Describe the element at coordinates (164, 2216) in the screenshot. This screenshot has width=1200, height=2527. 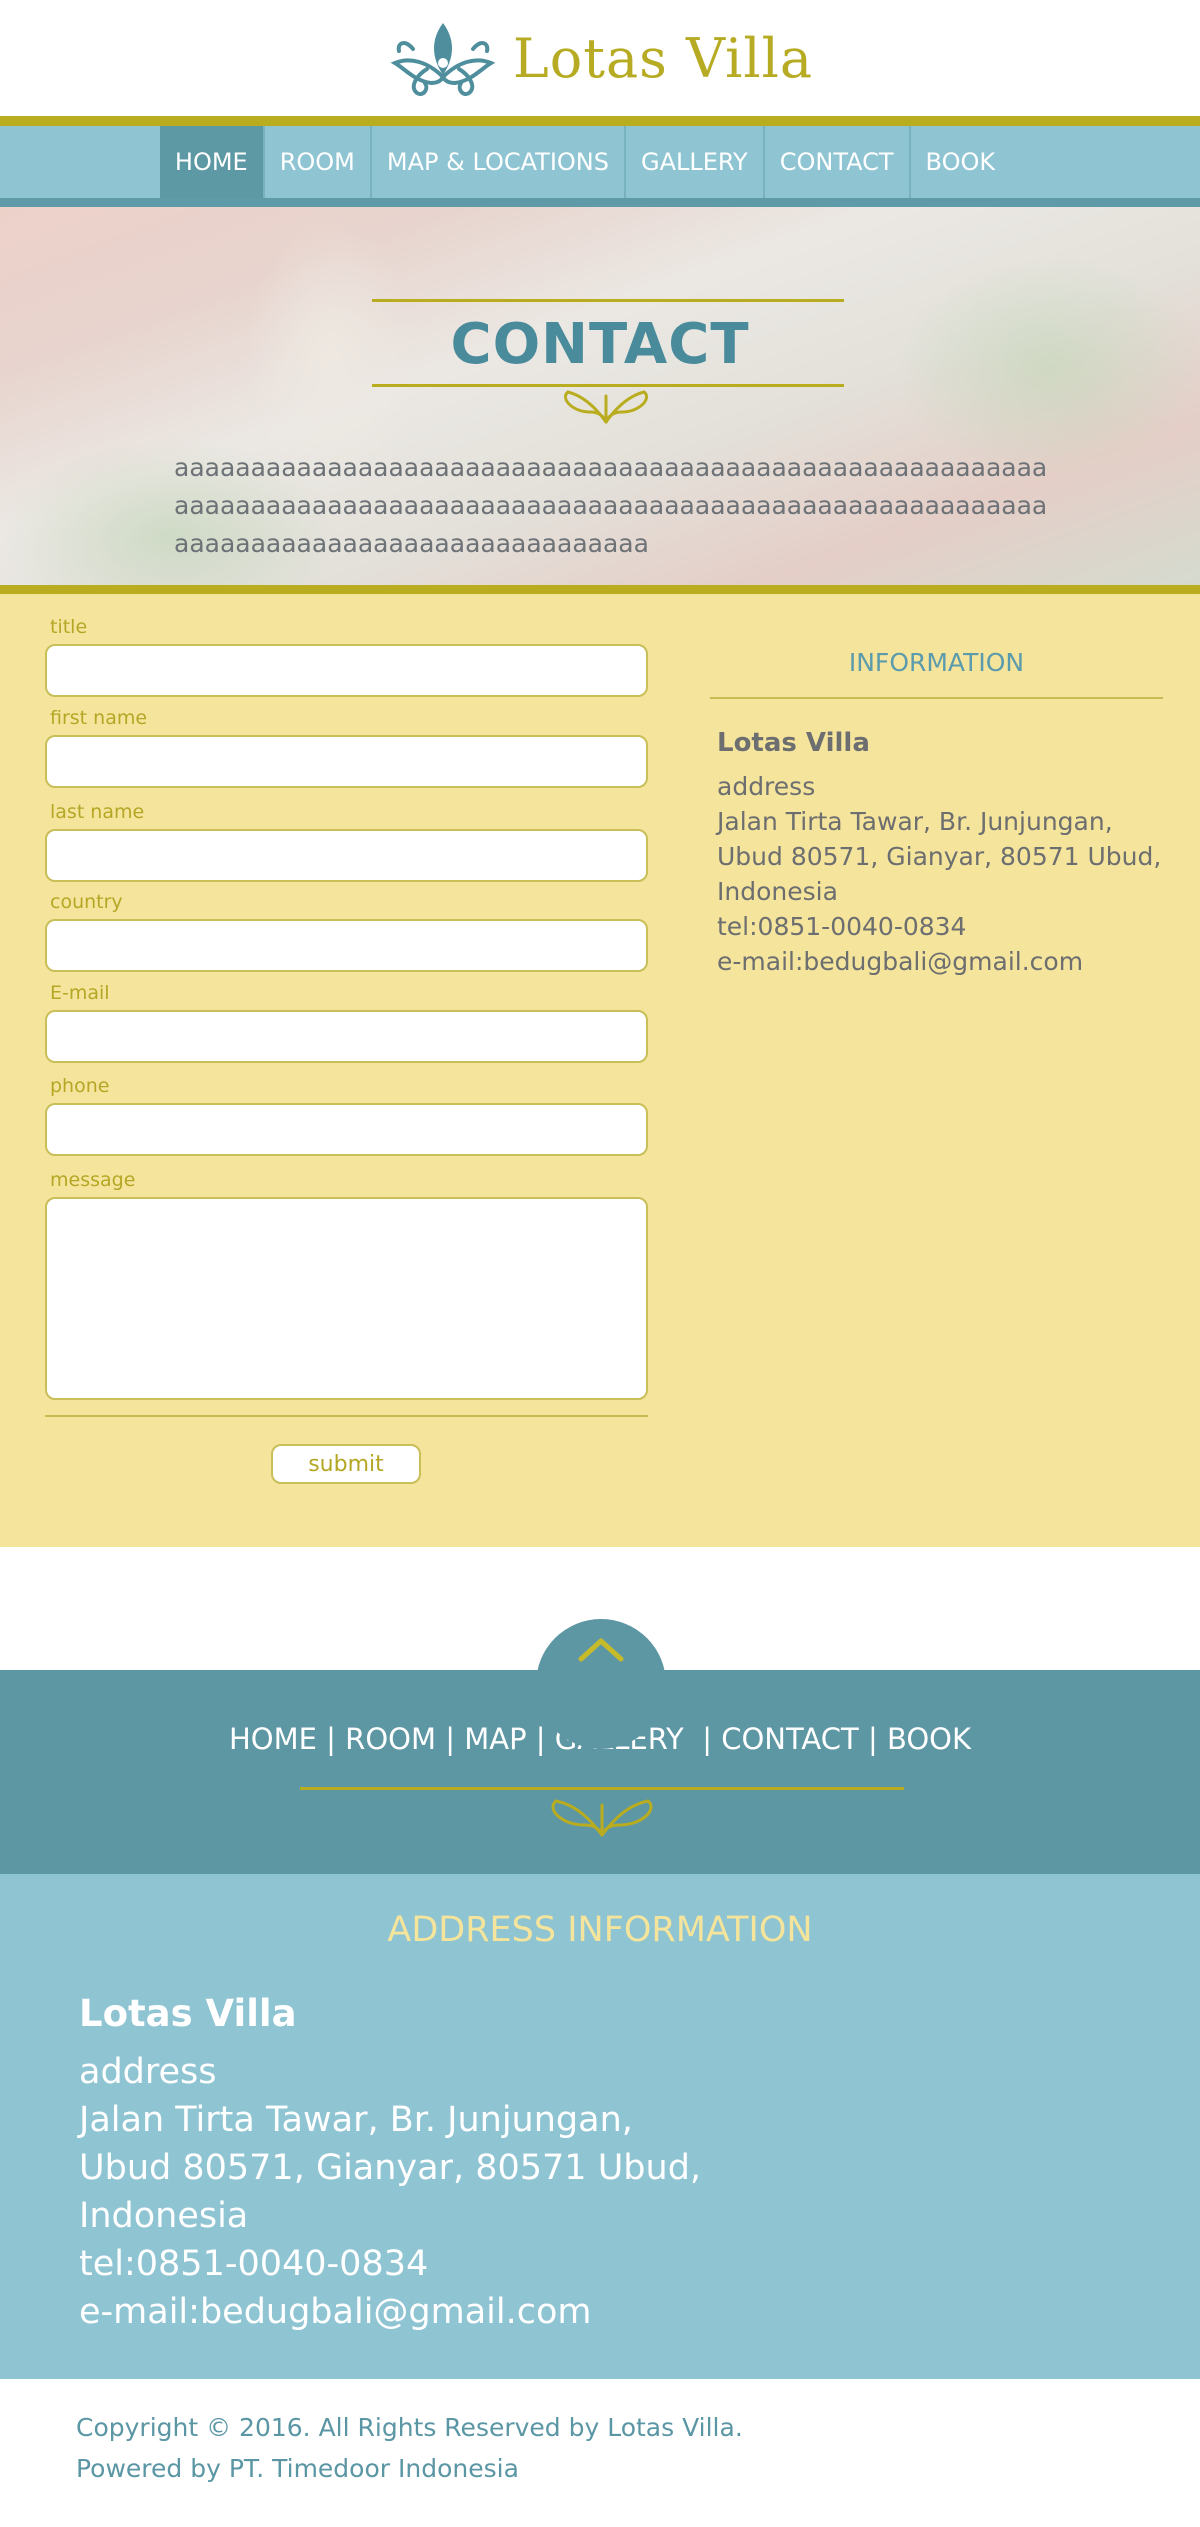
I see `address-line: Indonesia` at that location.